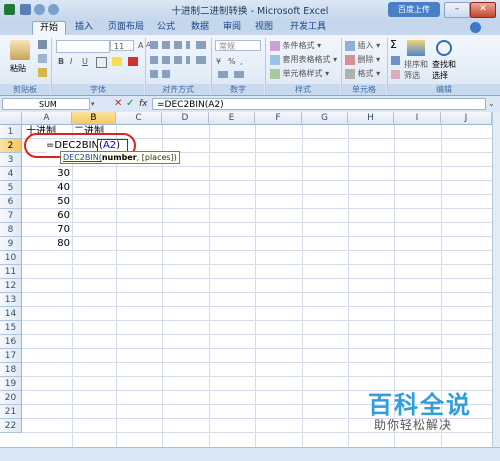 The image size is (500, 461). I want to click on number-format-select: 常规, so click(238, 45).